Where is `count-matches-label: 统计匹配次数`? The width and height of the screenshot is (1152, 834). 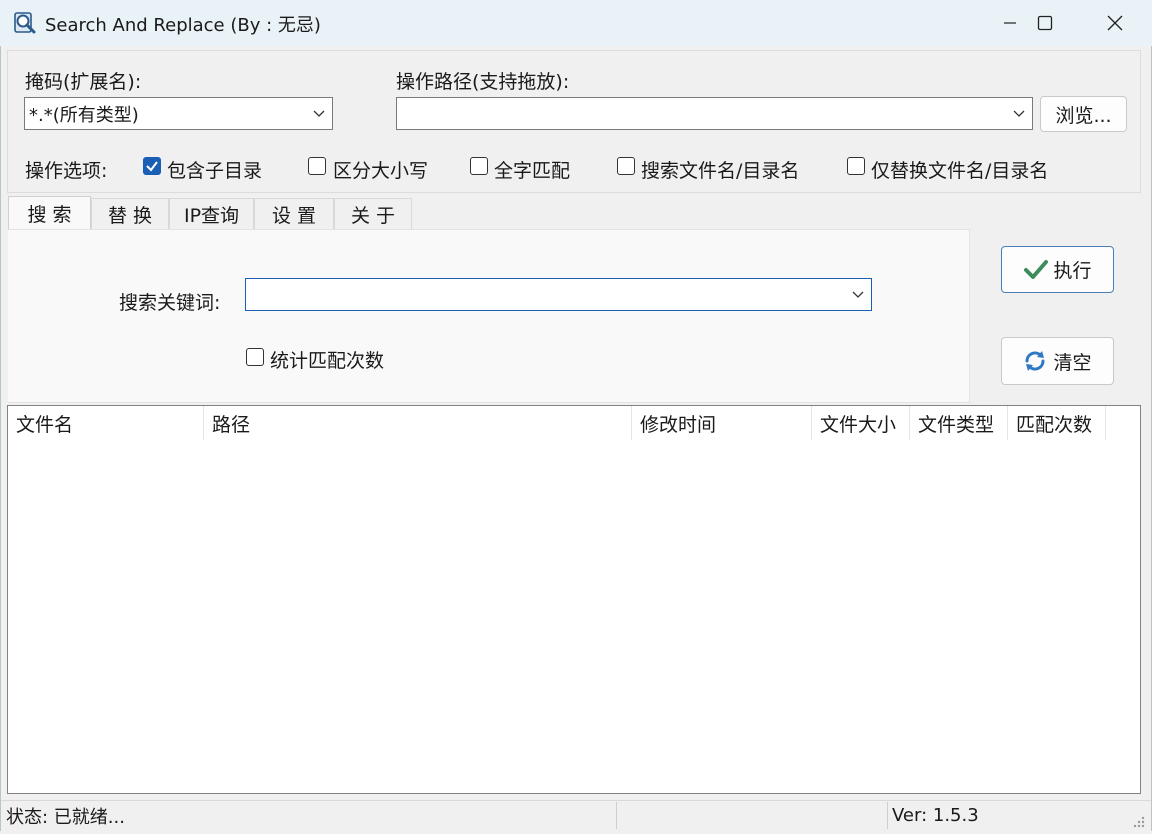
count-matches-label: 统计匹配次数 is located at coordinates (327, 359).